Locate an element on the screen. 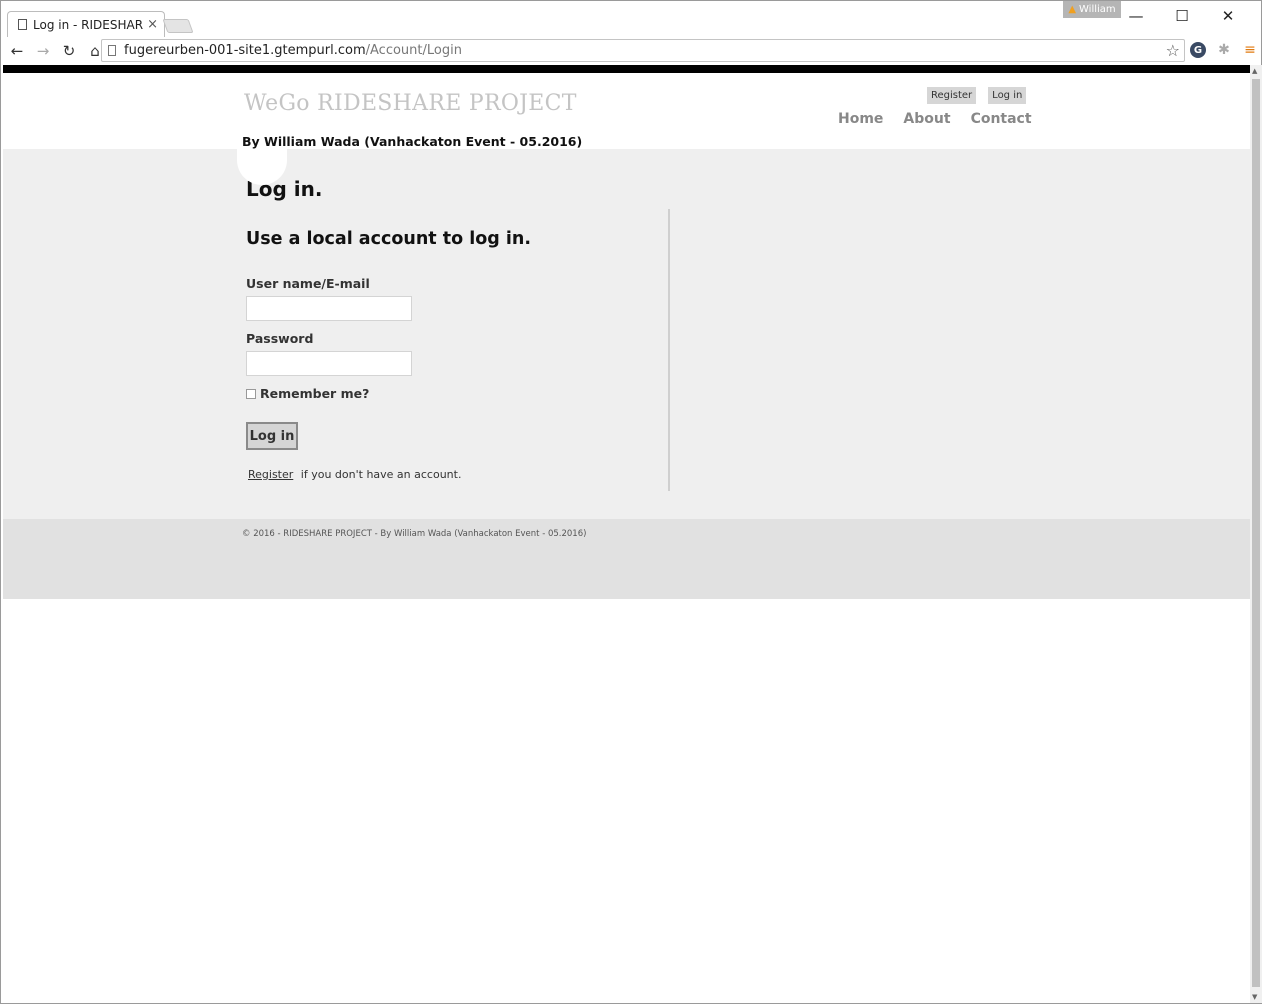  tab-close-icon: × is located at coordinates (152, 24).